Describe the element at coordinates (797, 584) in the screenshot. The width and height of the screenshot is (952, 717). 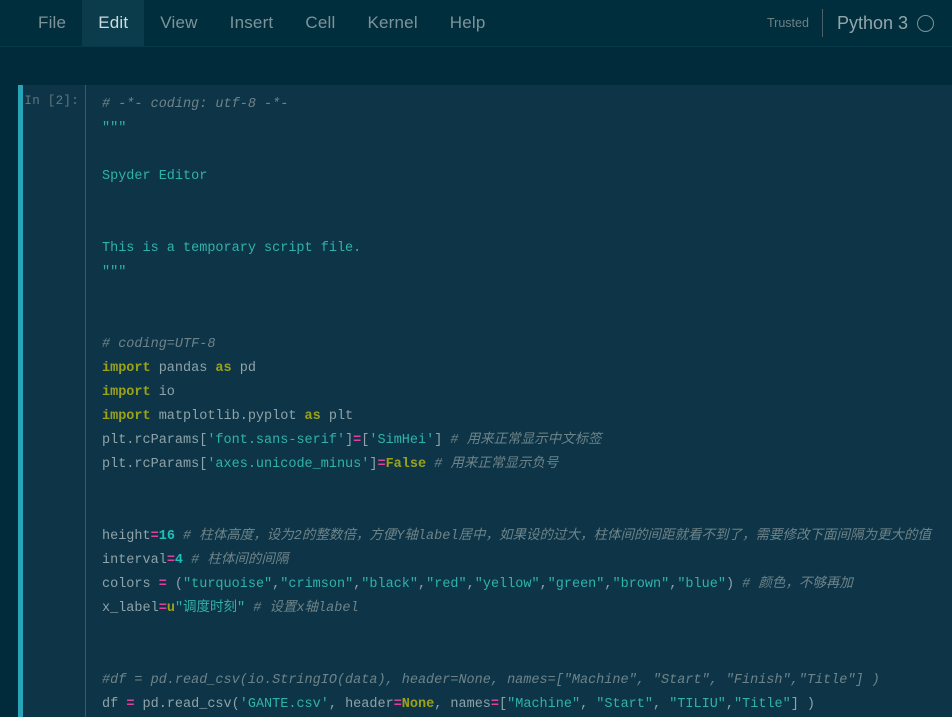
I see `code-token: # 颜色，不够再加` at that location.